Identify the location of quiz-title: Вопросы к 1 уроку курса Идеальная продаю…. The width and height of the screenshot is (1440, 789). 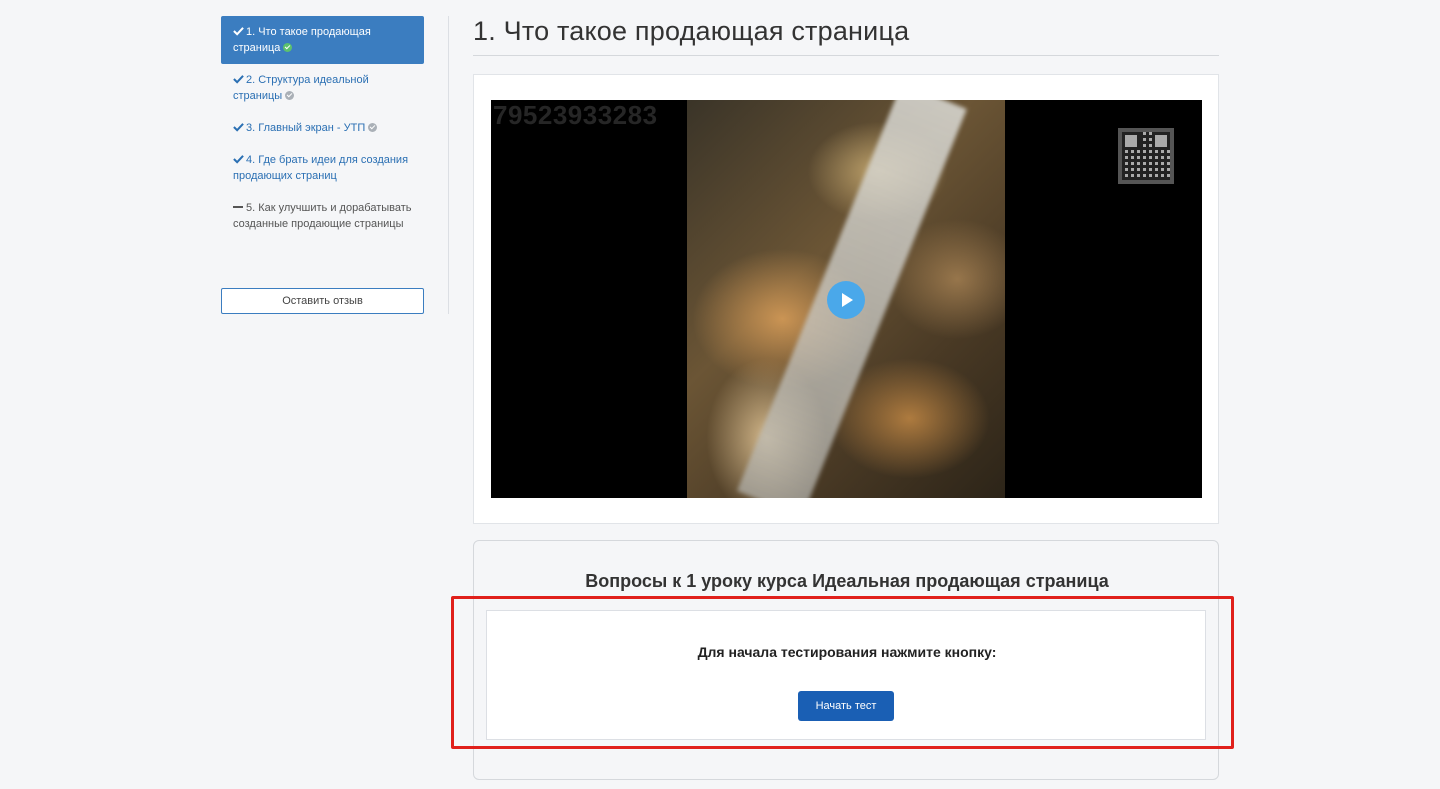
(847, 581).